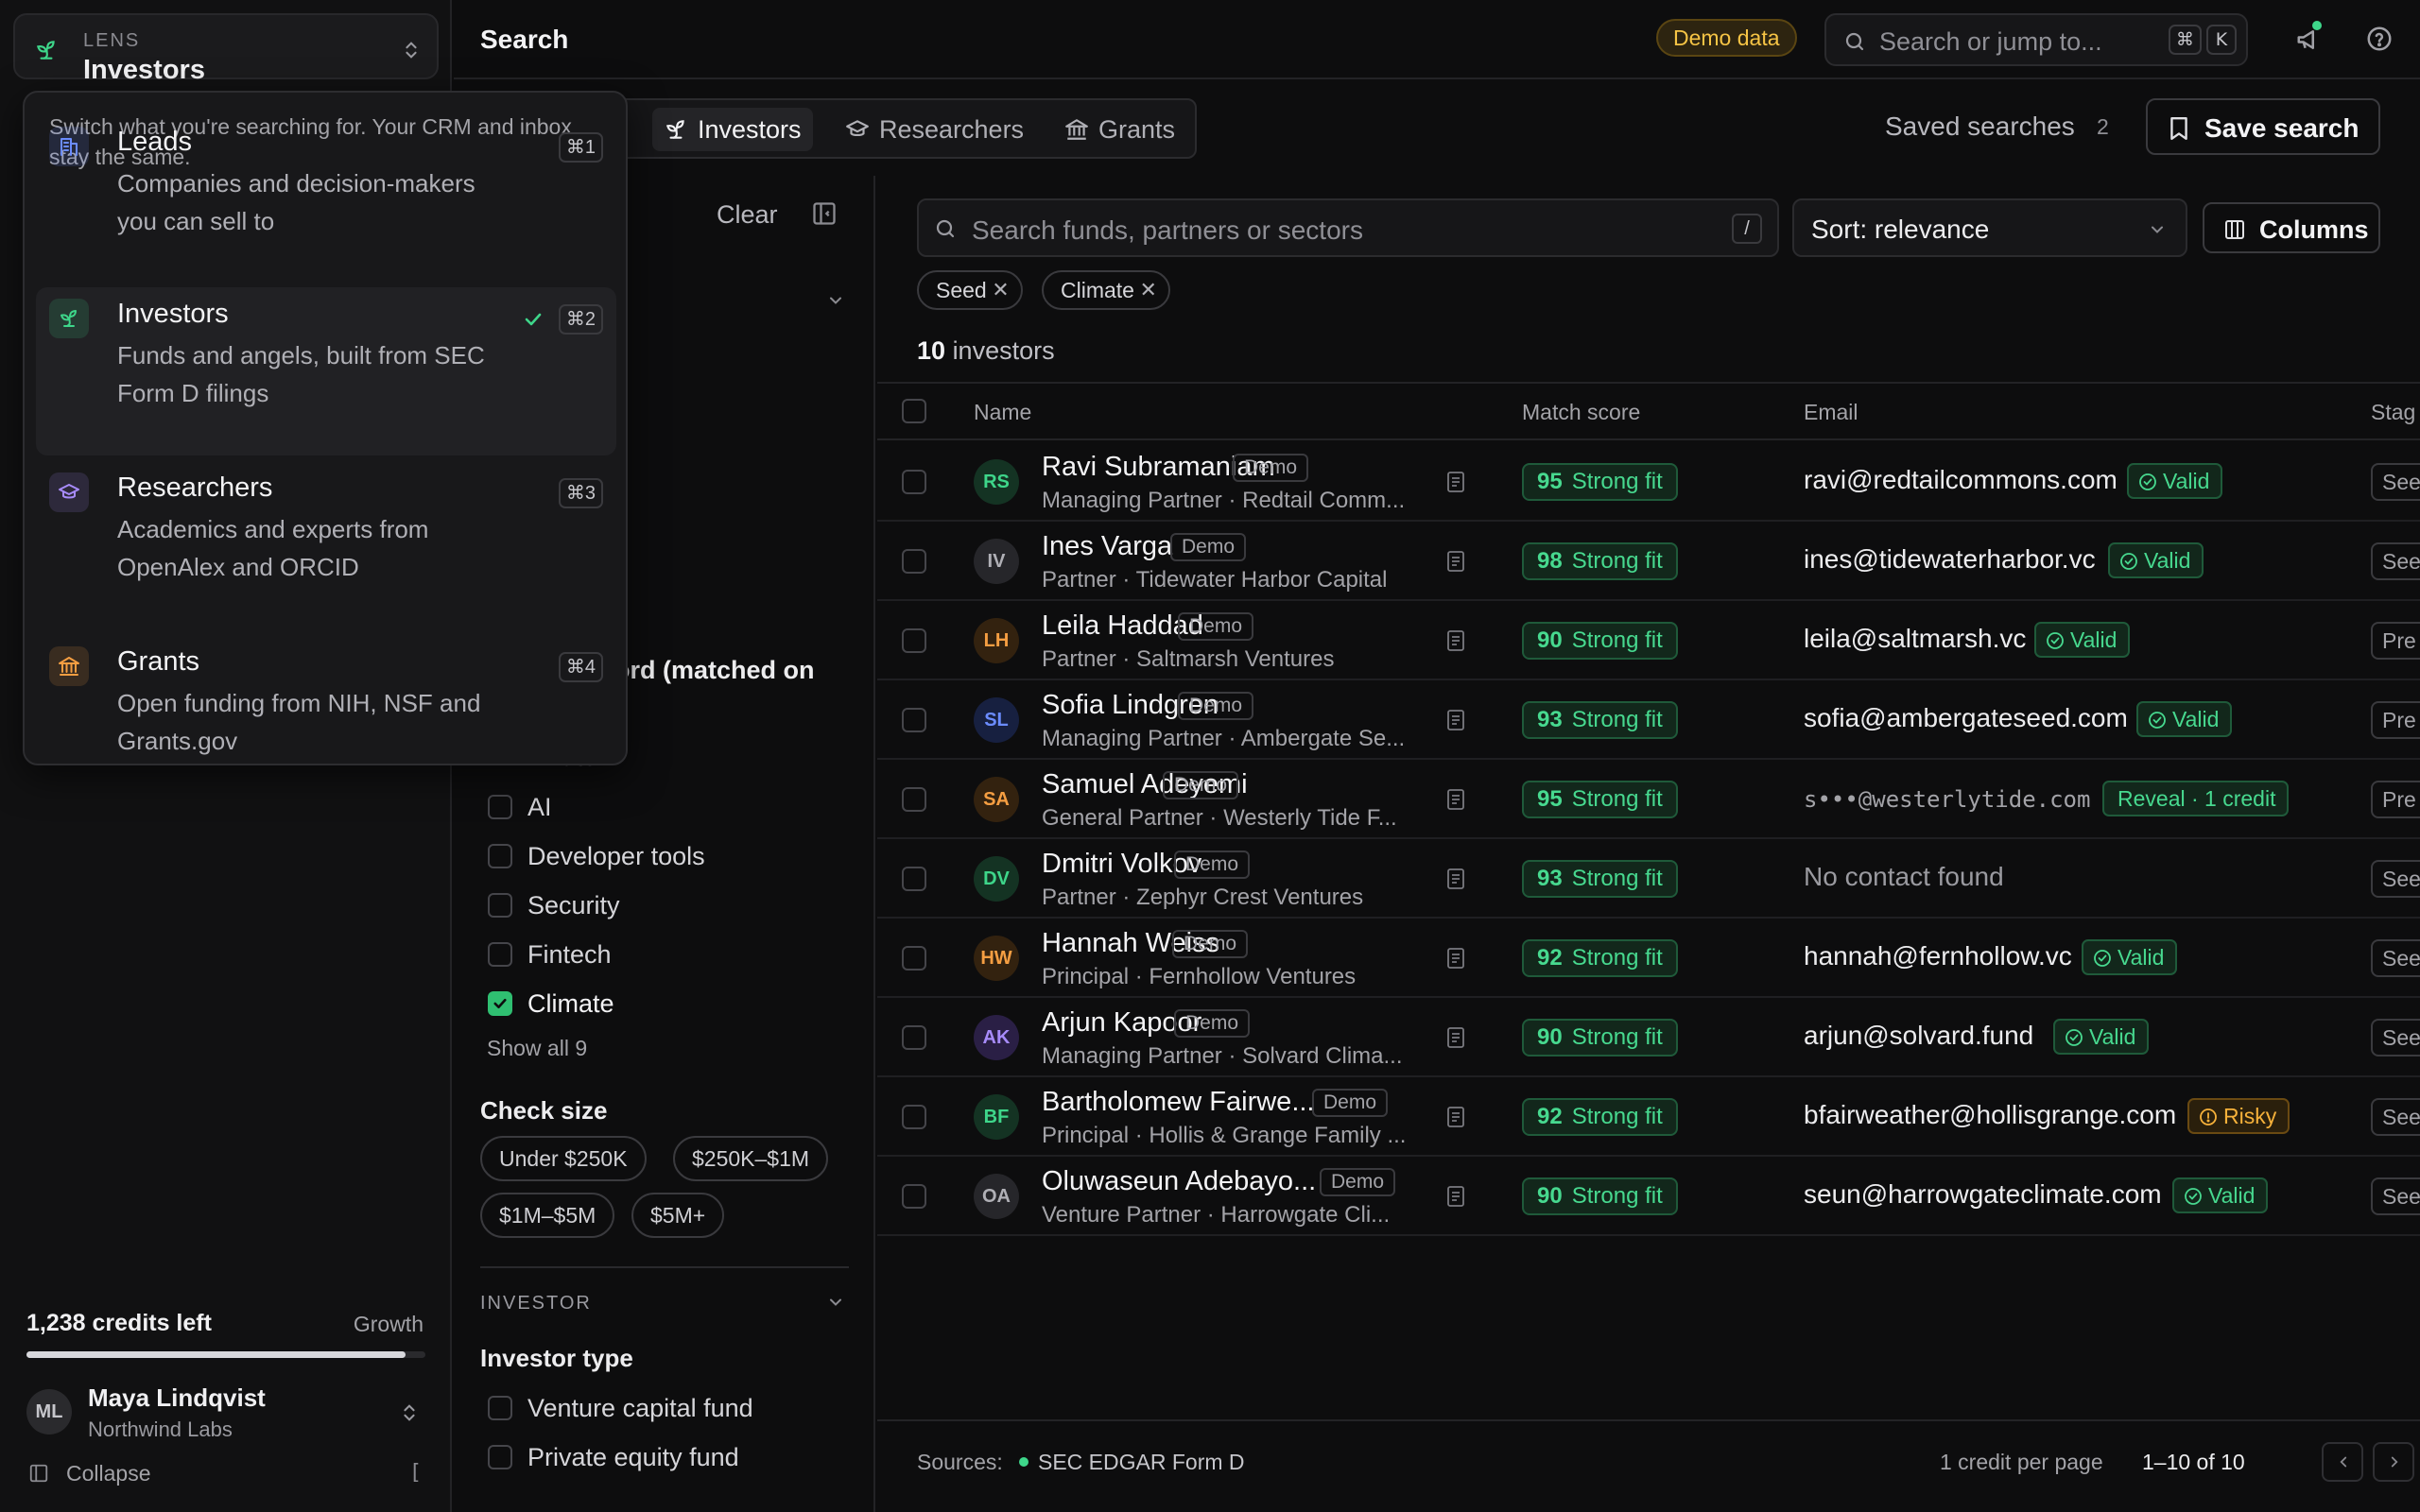 This screenshot has height=1512, width=2420. I want to click on checkbox-checked, so click(500, 1003).